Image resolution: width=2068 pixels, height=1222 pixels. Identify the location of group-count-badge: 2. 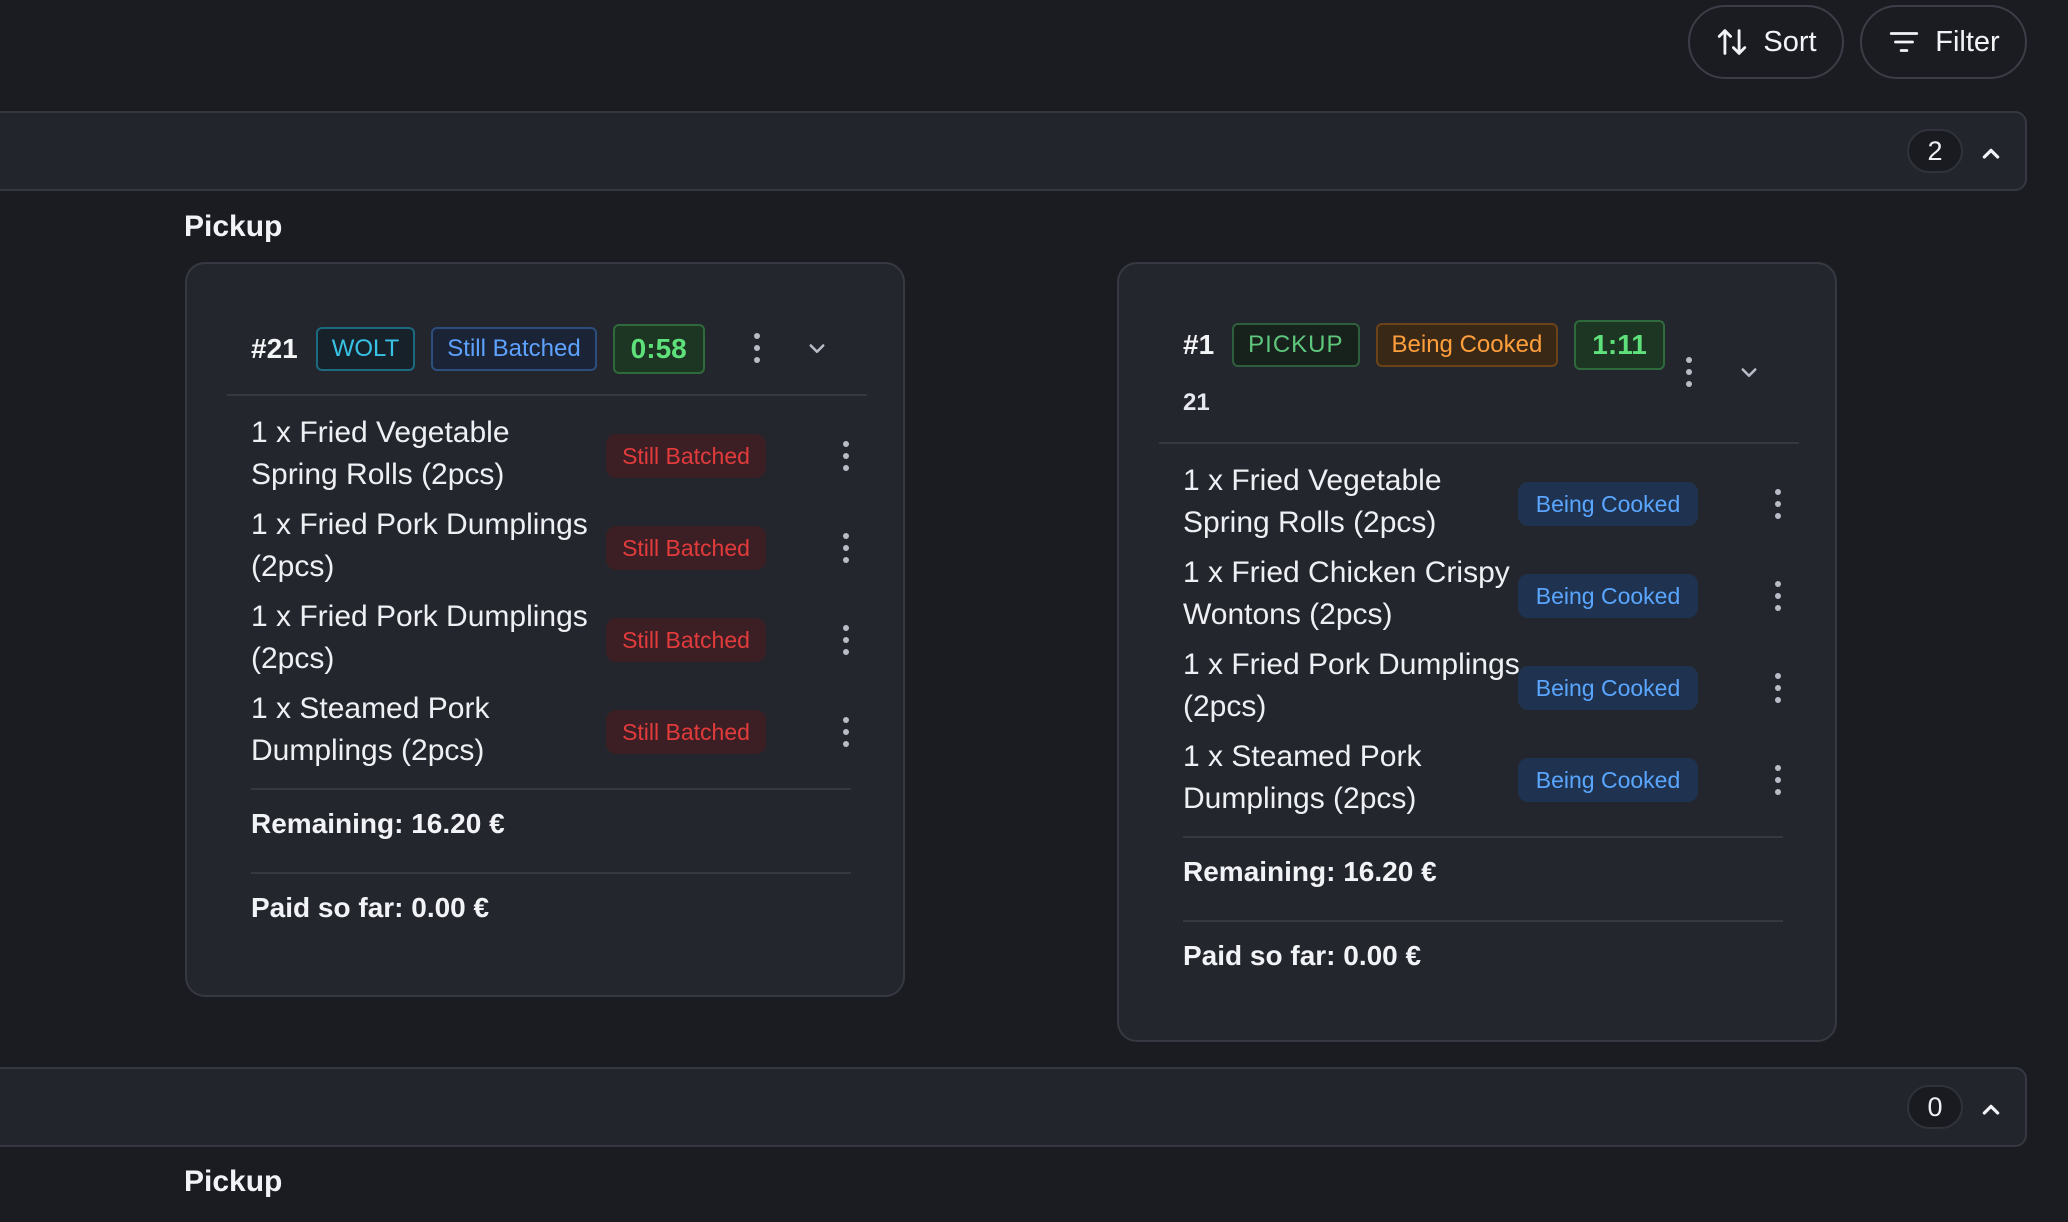
(1935, 151).